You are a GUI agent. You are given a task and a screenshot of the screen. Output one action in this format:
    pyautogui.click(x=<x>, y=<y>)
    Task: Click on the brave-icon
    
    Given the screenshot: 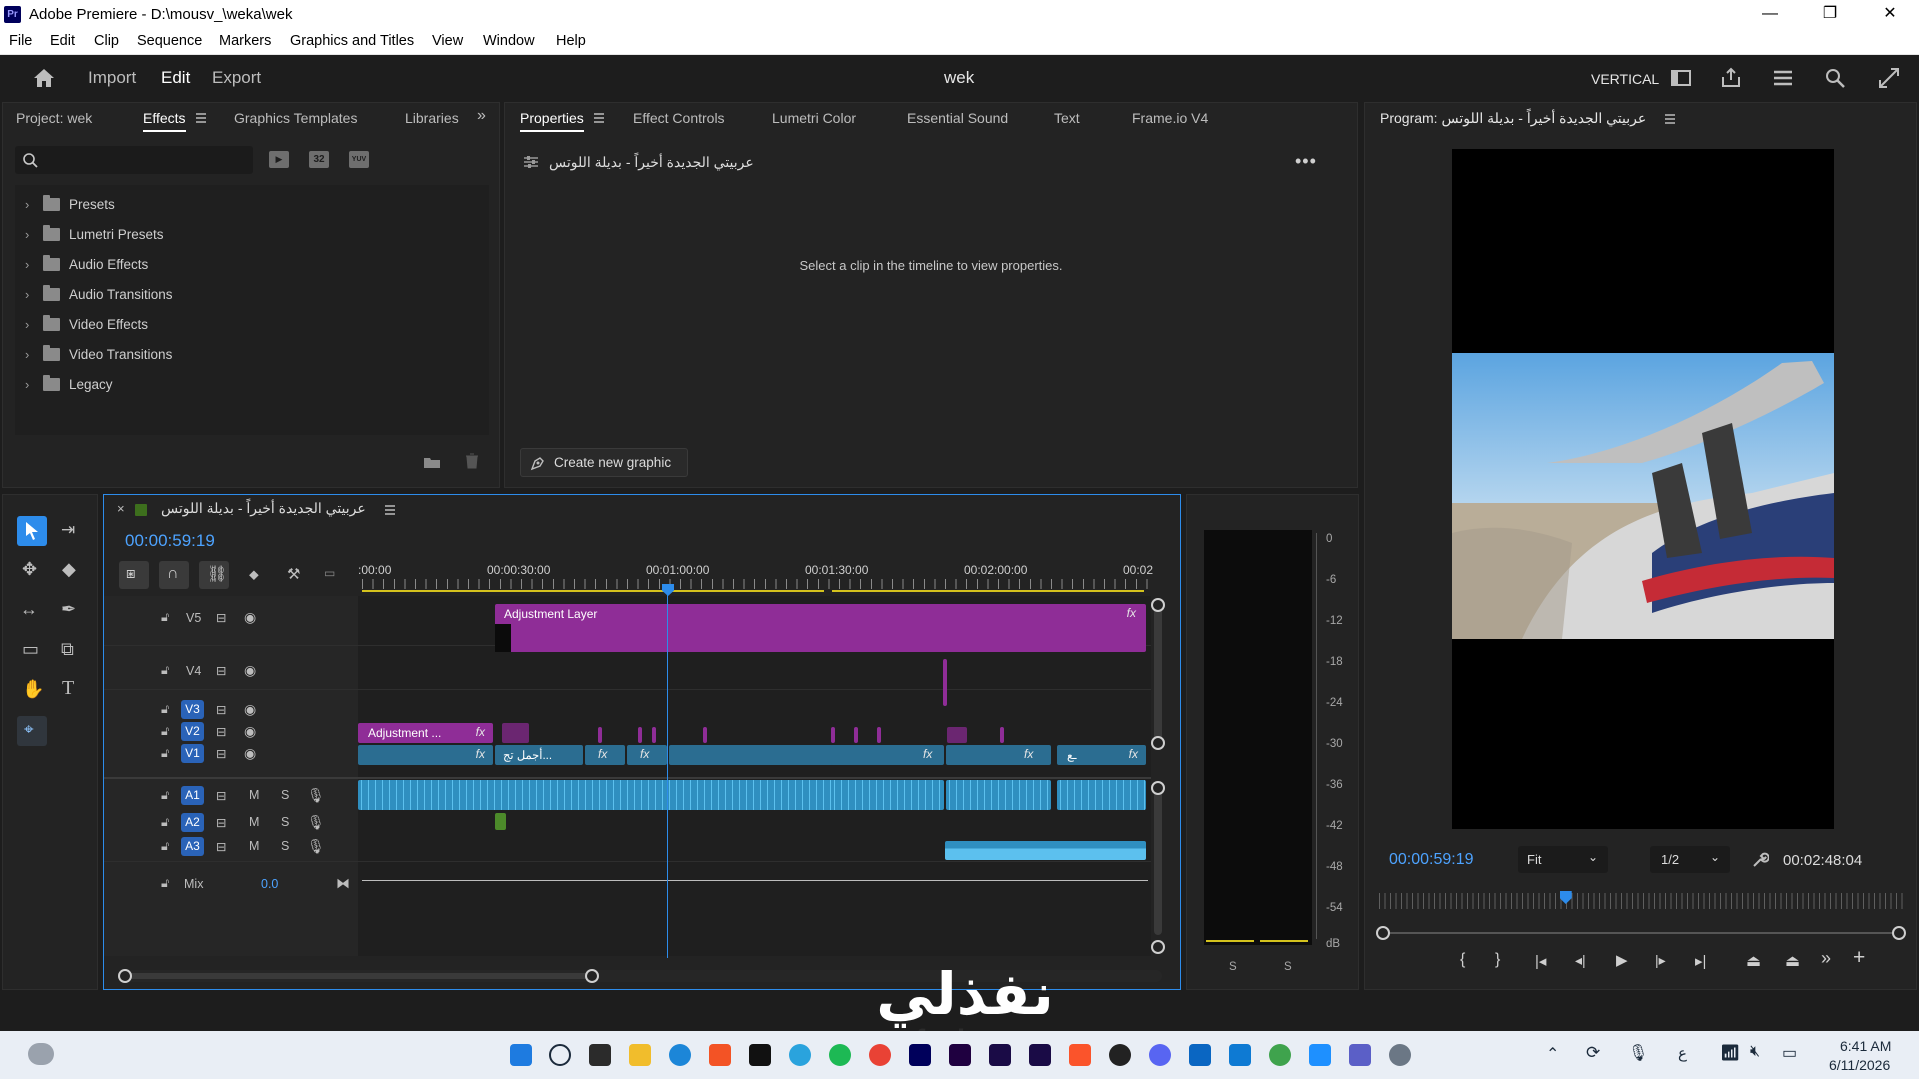 What is the action you would take?
    pyautogui.click(x=1080, y=1055)
    